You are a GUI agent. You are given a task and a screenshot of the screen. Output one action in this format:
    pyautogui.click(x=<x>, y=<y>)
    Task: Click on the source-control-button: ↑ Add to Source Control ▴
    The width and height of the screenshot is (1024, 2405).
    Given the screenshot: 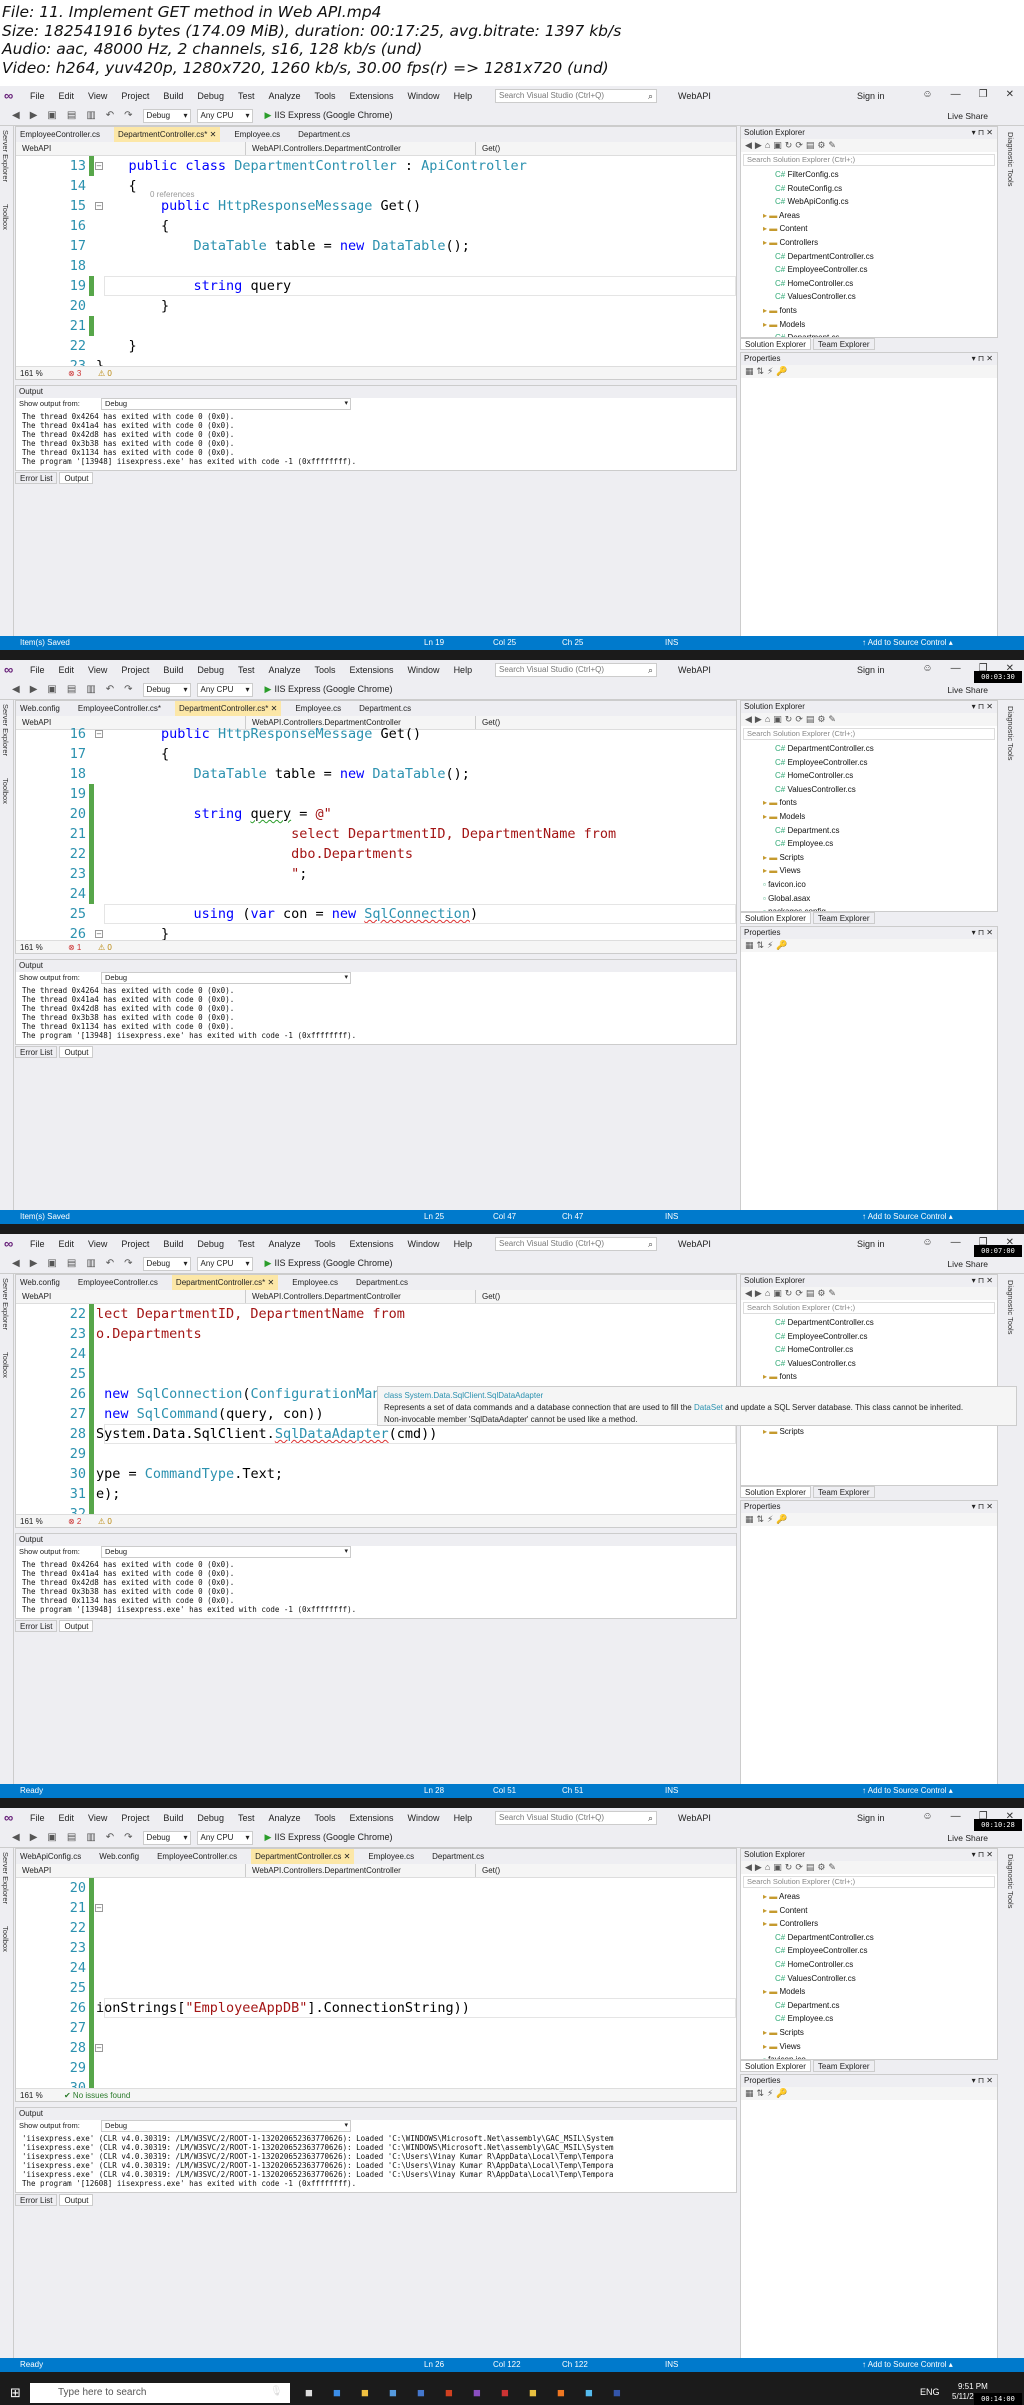 What is the action you would take?
    pyautogui.click(x=907, y=643)
    